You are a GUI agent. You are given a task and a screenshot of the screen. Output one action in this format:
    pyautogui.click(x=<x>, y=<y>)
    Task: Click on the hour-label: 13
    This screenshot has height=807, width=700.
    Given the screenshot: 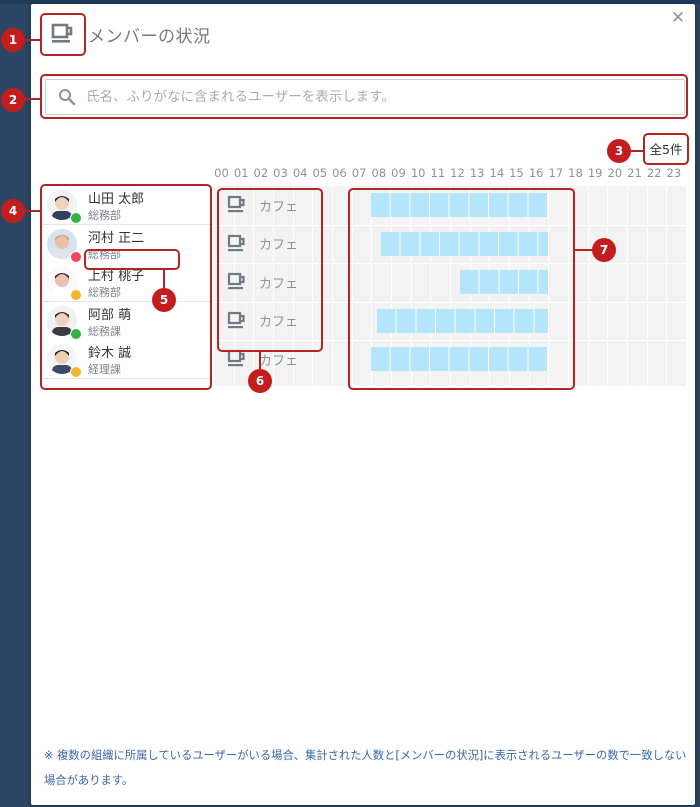 What is the action you would take?
    pyautogui.click(x=477, y=173)
    